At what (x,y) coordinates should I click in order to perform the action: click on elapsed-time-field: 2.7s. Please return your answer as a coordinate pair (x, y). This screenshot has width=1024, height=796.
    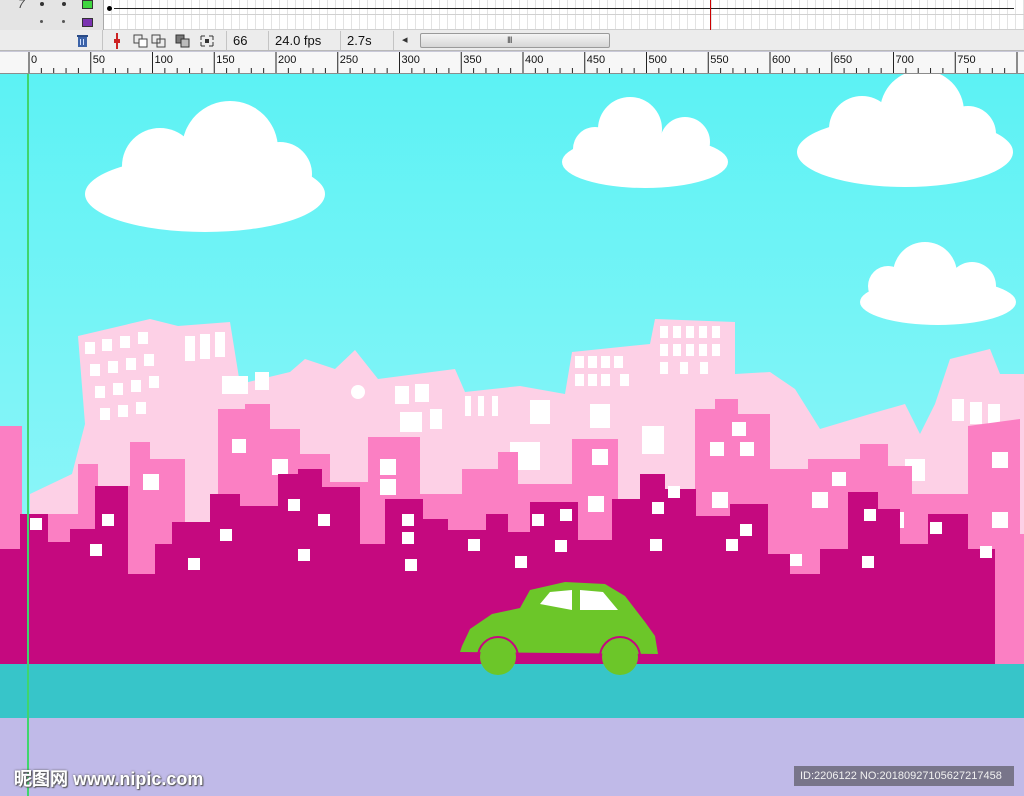
    Looking at the image, I should click on (367, 40).